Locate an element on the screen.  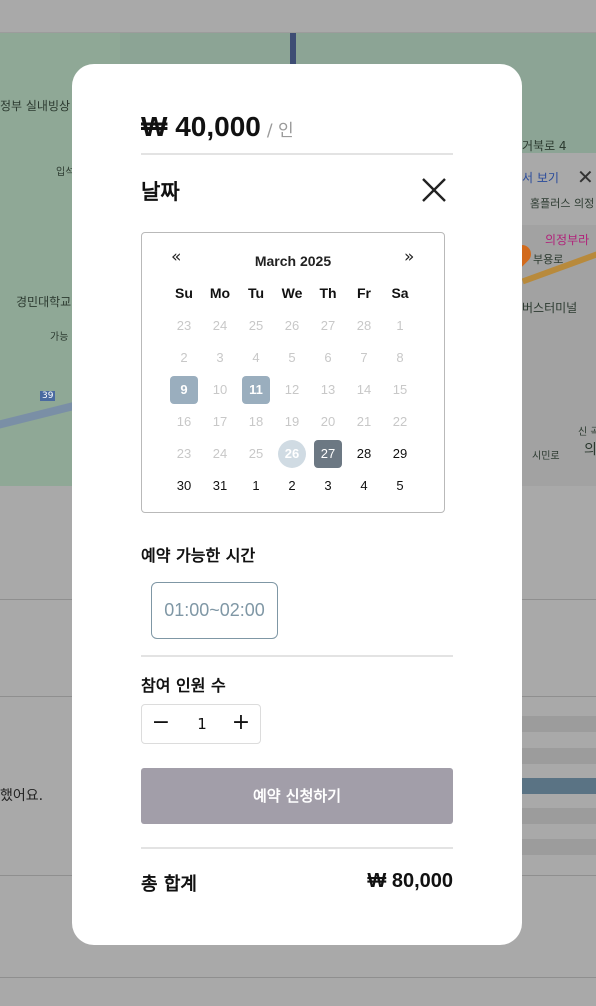
price-row: ₩ 40,000 / 인 is located at coordinates (217, 127).